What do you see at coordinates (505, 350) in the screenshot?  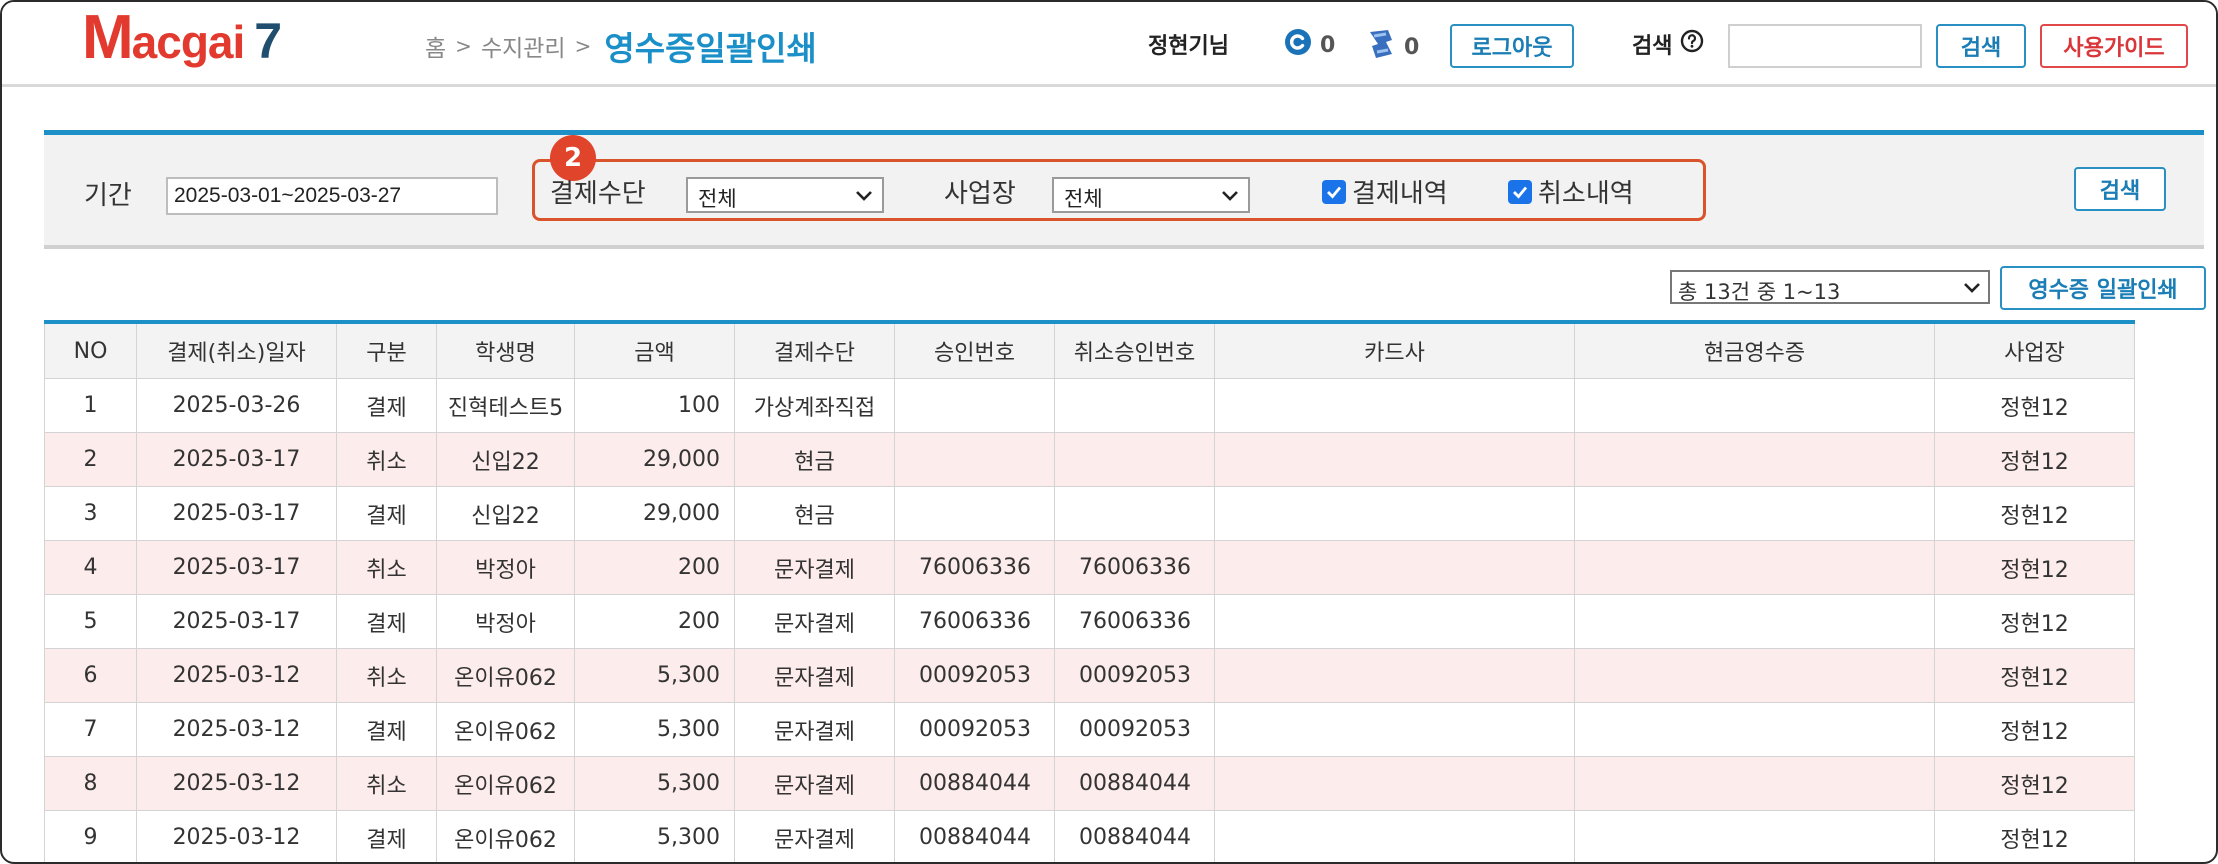 I see `column-header: 학생명` at bounding box center [505, 350].